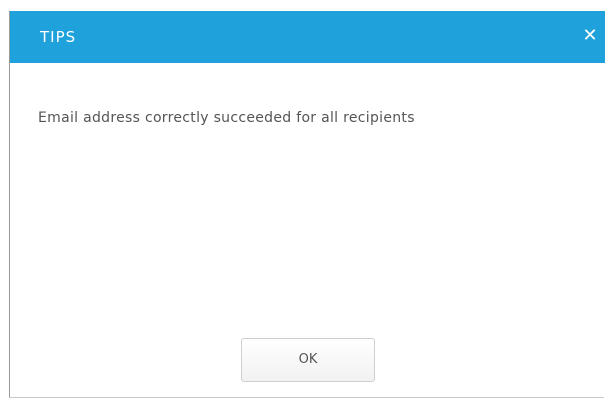 The width and height of the screenshot is (606, 401). Describe the element at coordinates (58, 37) in the screenshot. I see `dialog-title: TIPS` at that location.